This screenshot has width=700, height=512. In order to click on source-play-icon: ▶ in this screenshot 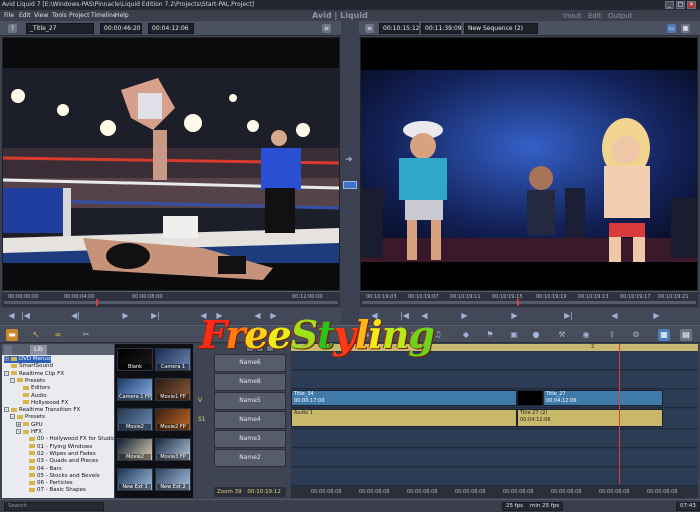, I will do `click(125, 316)`.